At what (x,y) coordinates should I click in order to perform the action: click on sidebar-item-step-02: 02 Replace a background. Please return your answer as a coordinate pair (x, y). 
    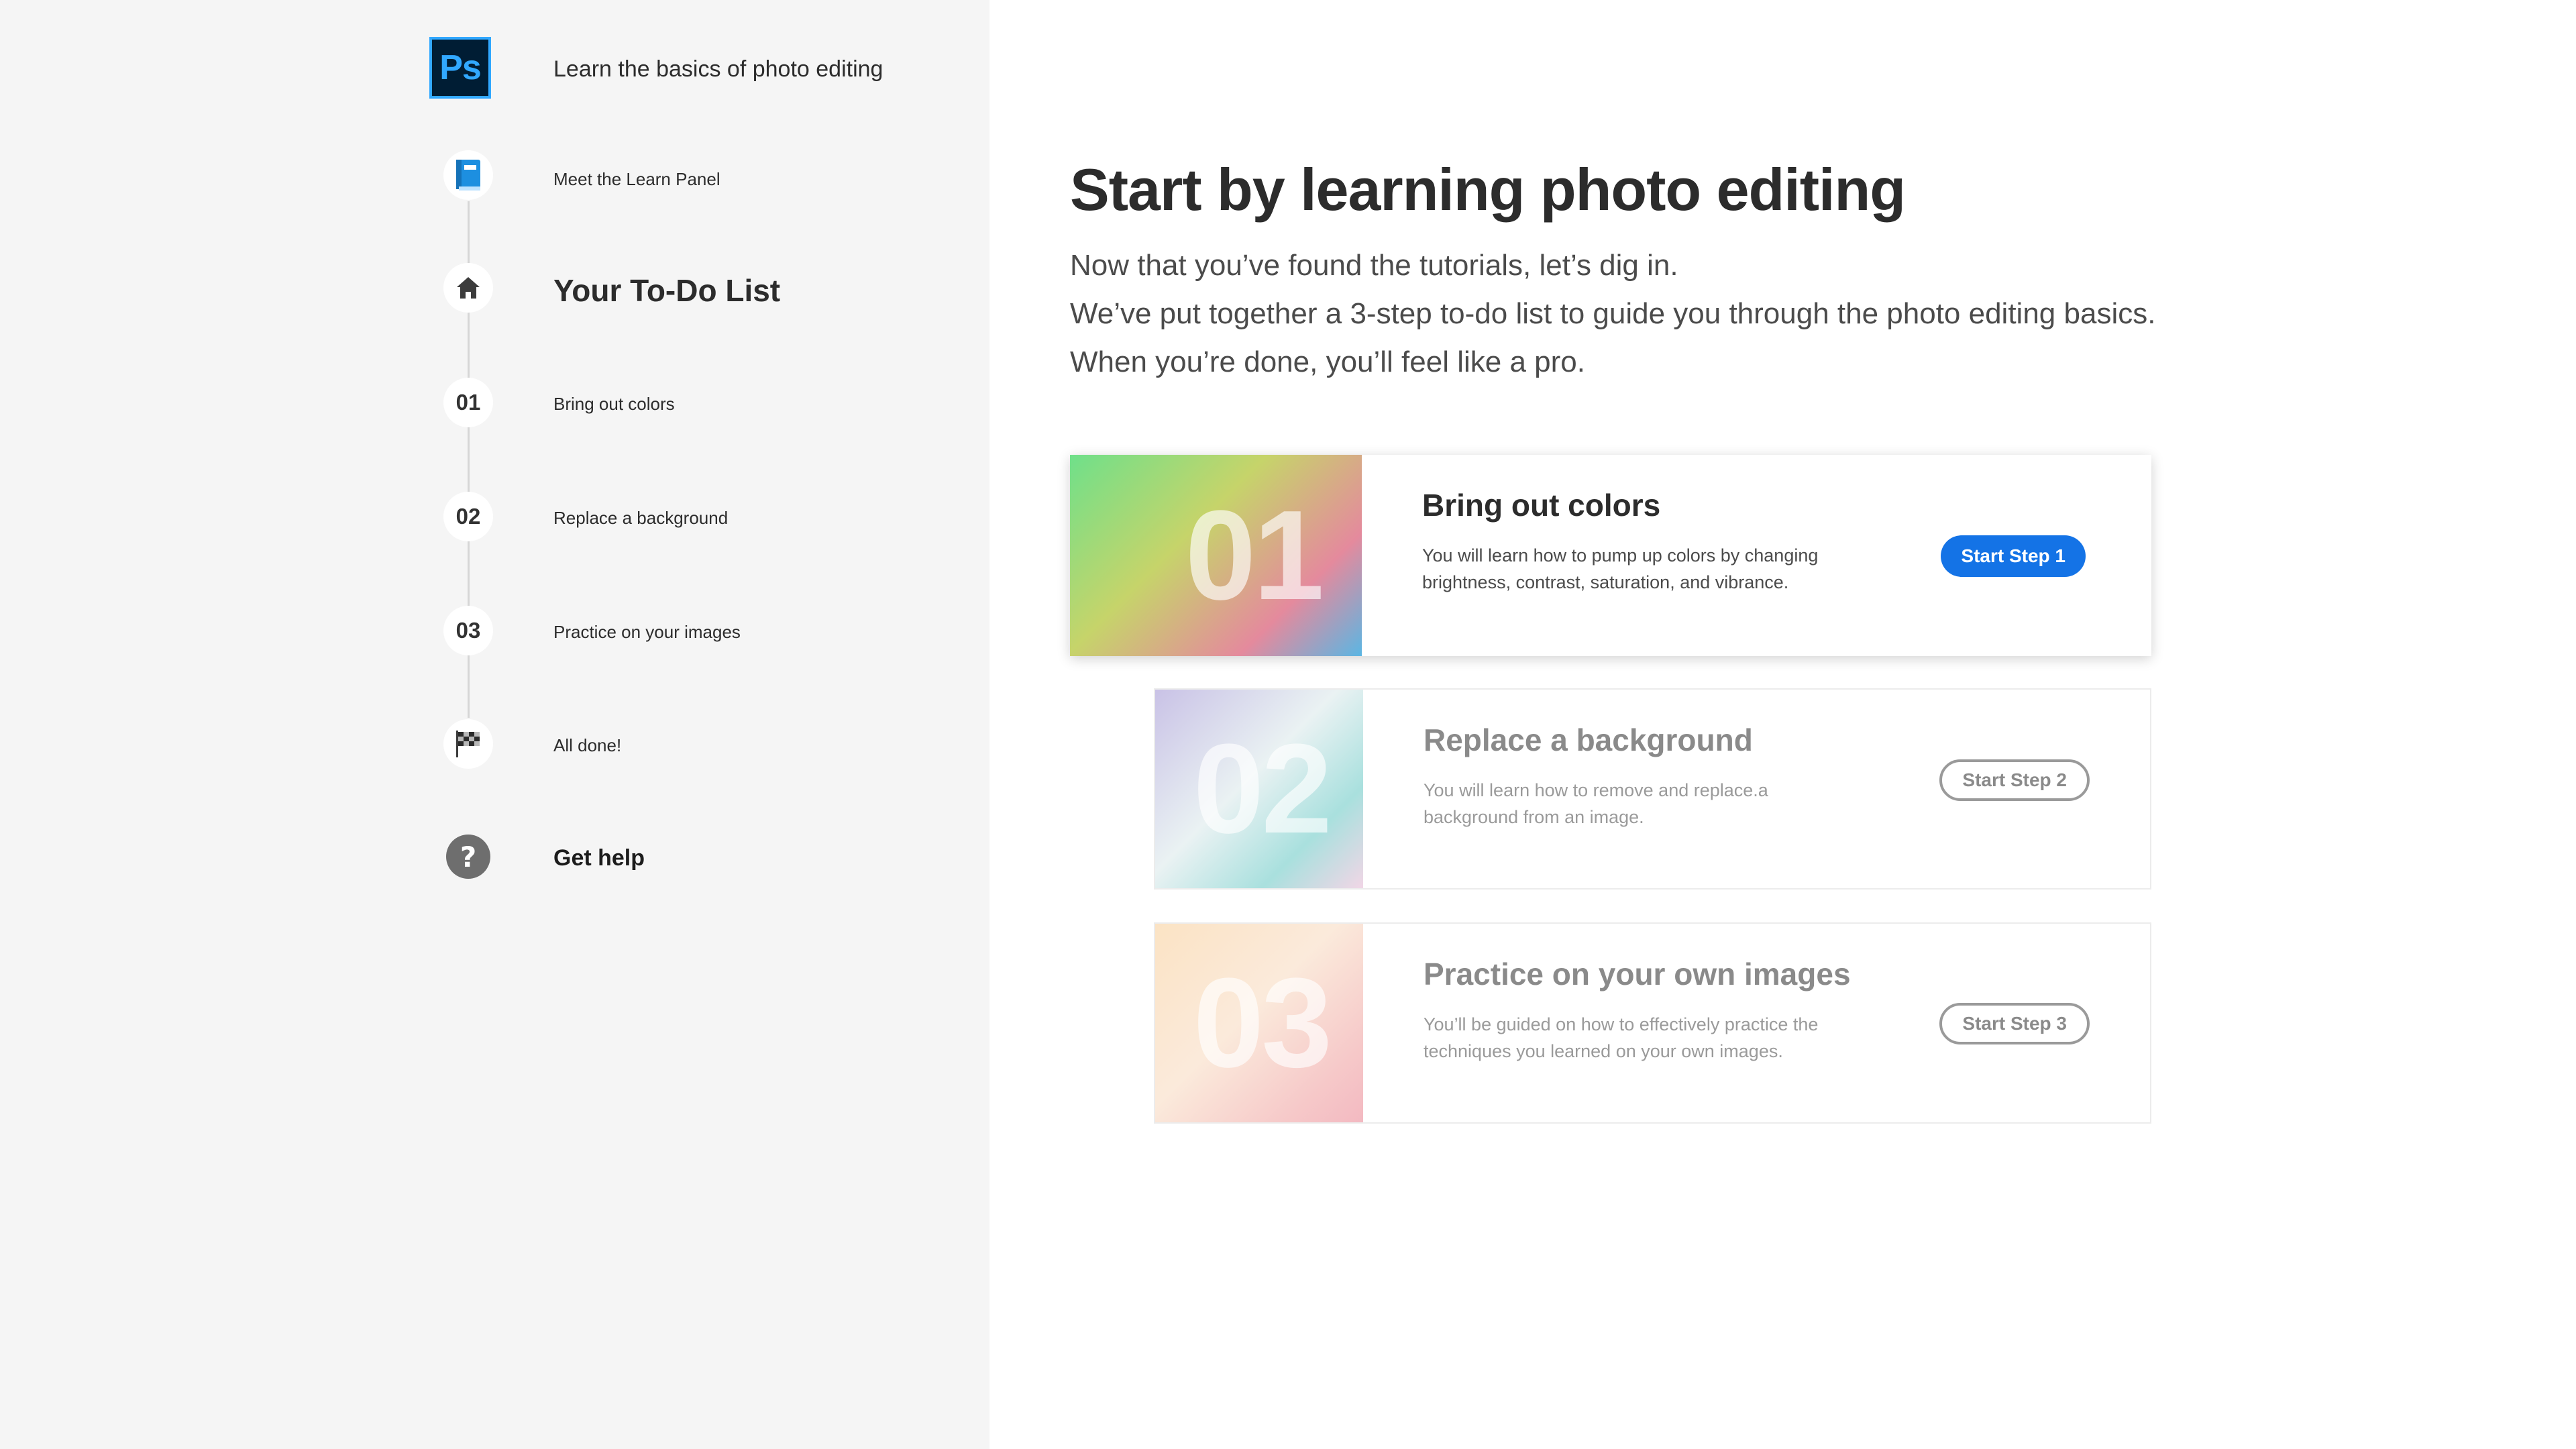
    Looking at the image, I should click on (494, 516).